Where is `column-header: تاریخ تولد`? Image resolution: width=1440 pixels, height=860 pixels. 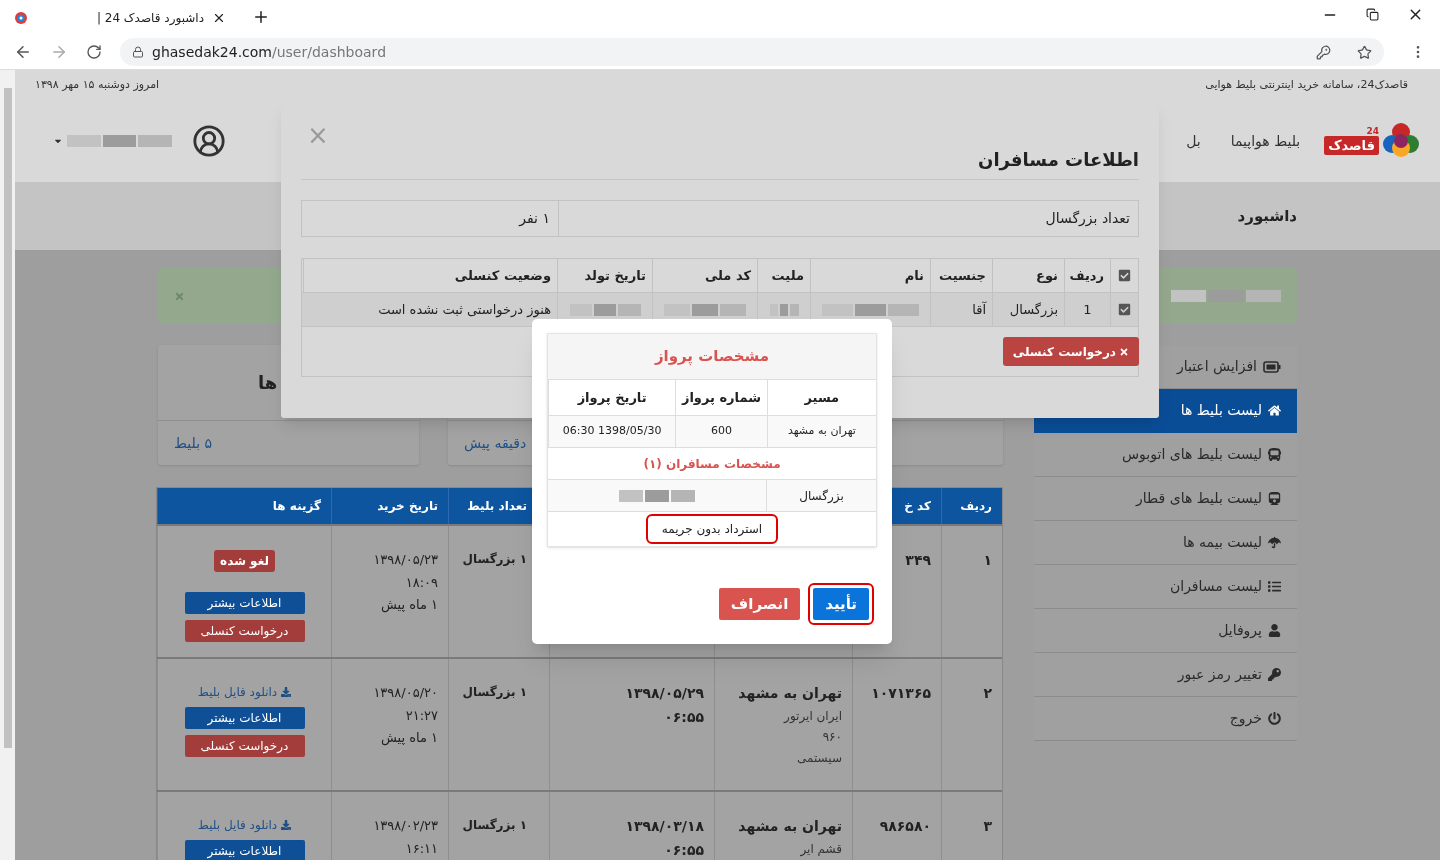 column-header: تاریخ تولد is located at coordinates (615, 275).